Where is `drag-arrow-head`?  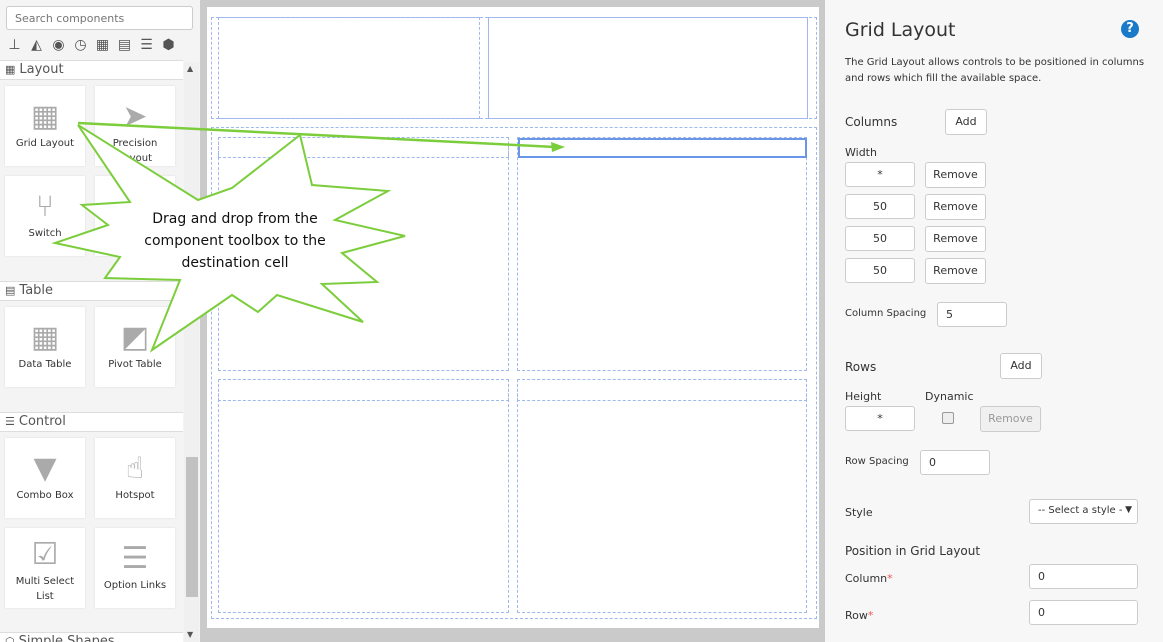
drag-arrow-head is located at coordinates (558, 147).